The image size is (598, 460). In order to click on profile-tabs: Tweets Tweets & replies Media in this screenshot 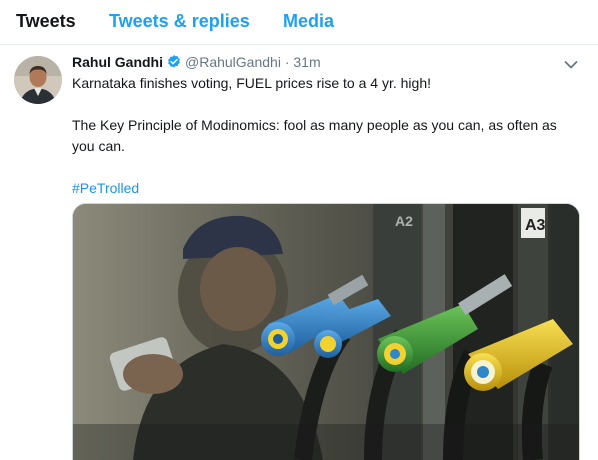, I will do `click(299, 22)`.